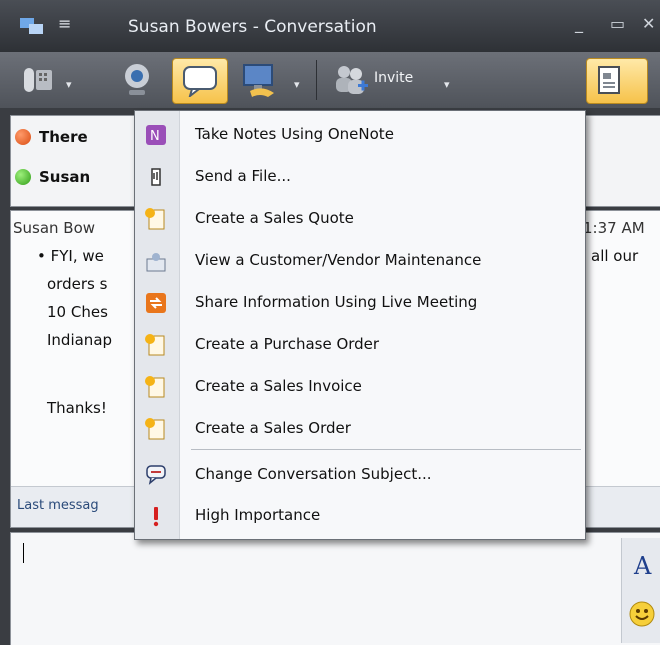  What do you see at coordinates (77, 312) in the screenshot?
I see `message-line: 10 Ches` at bounding box center [77, 312].